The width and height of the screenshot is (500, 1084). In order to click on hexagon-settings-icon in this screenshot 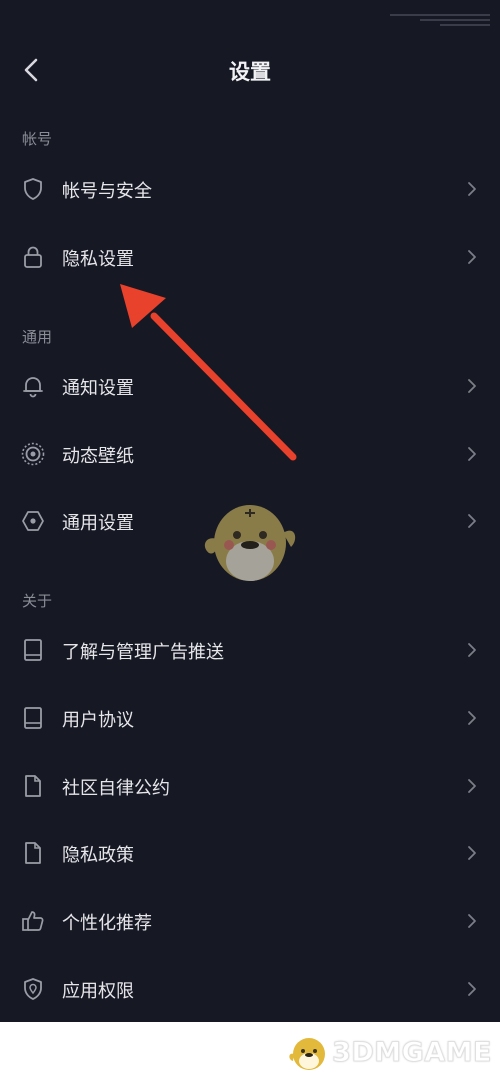, I will do `click(33, 521)`.